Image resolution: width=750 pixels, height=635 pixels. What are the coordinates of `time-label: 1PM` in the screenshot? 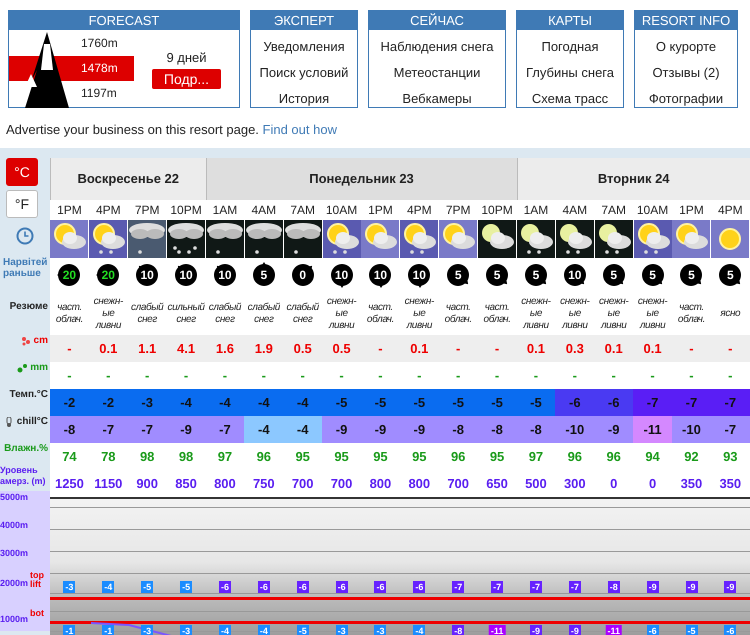 It's located at (69, 210).